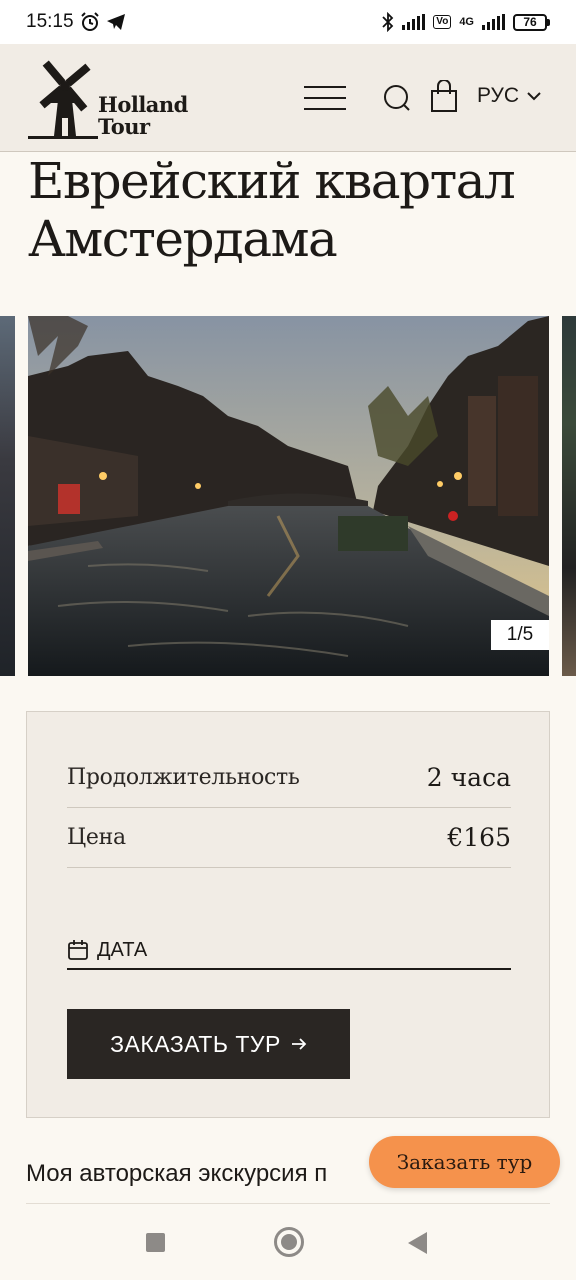  Describe the element at coordinates (115, 22) in the screenshot. I see `telegram-icon` at that location.